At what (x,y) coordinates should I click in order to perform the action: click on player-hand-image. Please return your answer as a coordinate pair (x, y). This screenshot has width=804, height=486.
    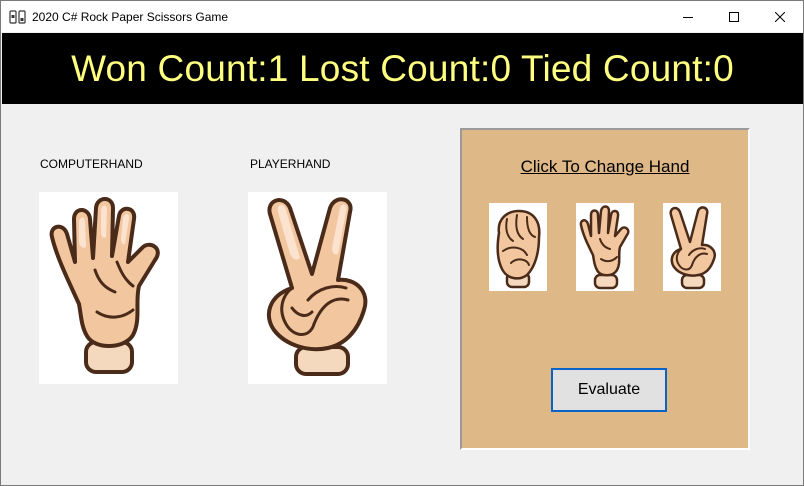
    Looking at the image, I should click on (317, 288).